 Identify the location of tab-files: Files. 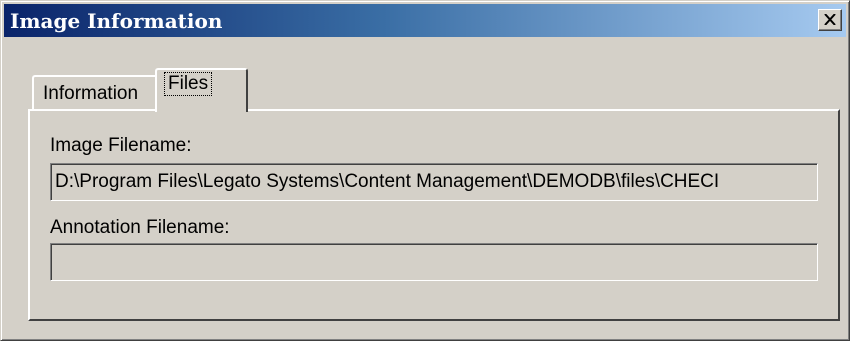
(201, 90).